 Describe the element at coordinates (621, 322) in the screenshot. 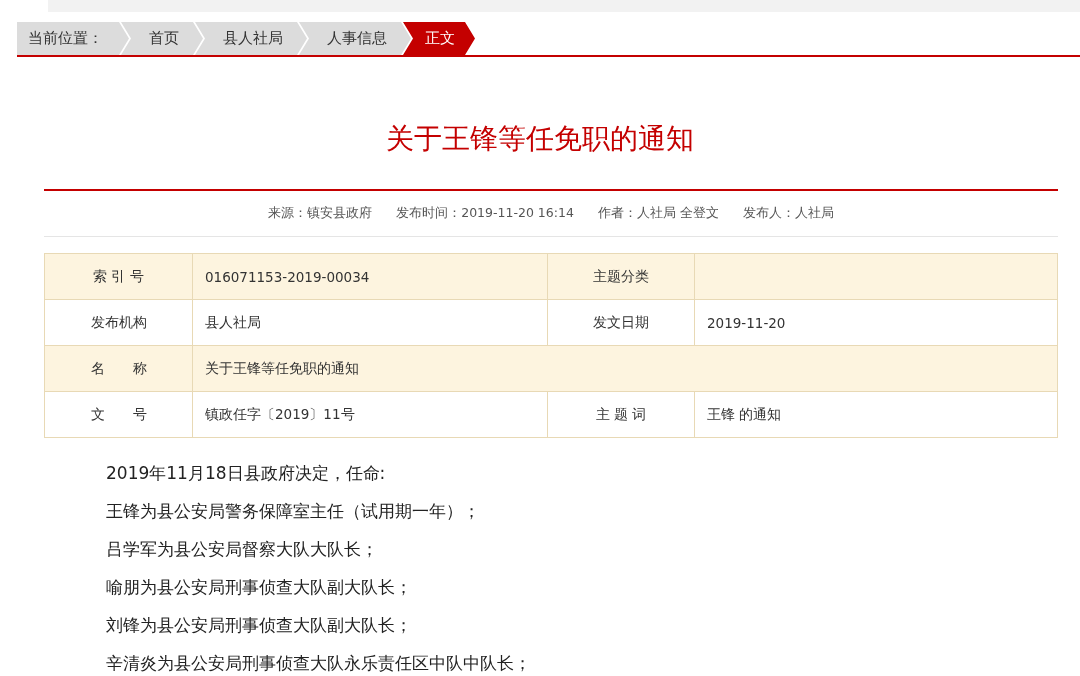

I see `table-cell: 发文日期` at that location.